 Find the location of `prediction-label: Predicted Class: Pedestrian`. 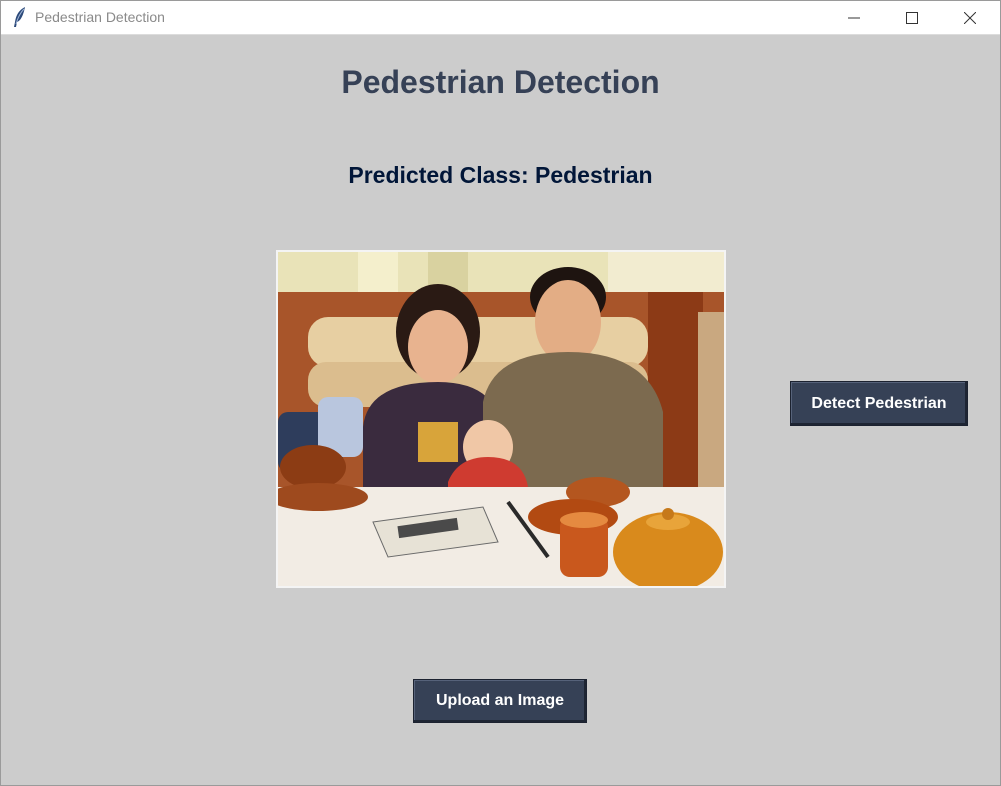

prediction-label: Predicted Class: Pedestrian is located at coordinates (500, 175).